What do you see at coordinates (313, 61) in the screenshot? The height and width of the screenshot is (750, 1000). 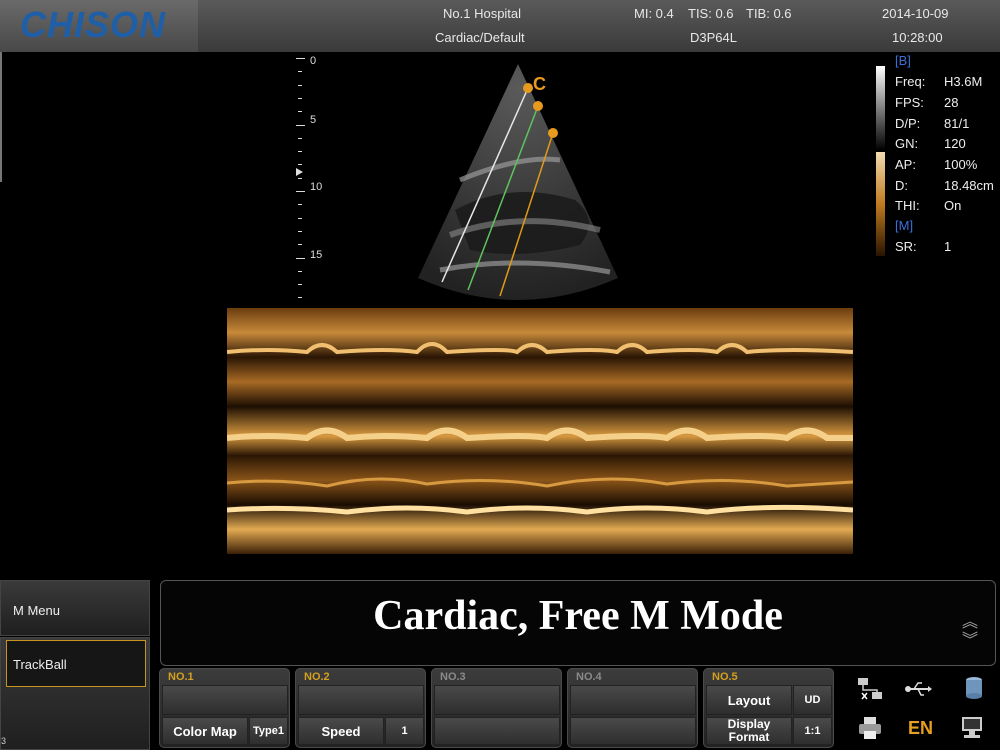 I see `depth-label-0: 0` at bounding box center [313, 61].